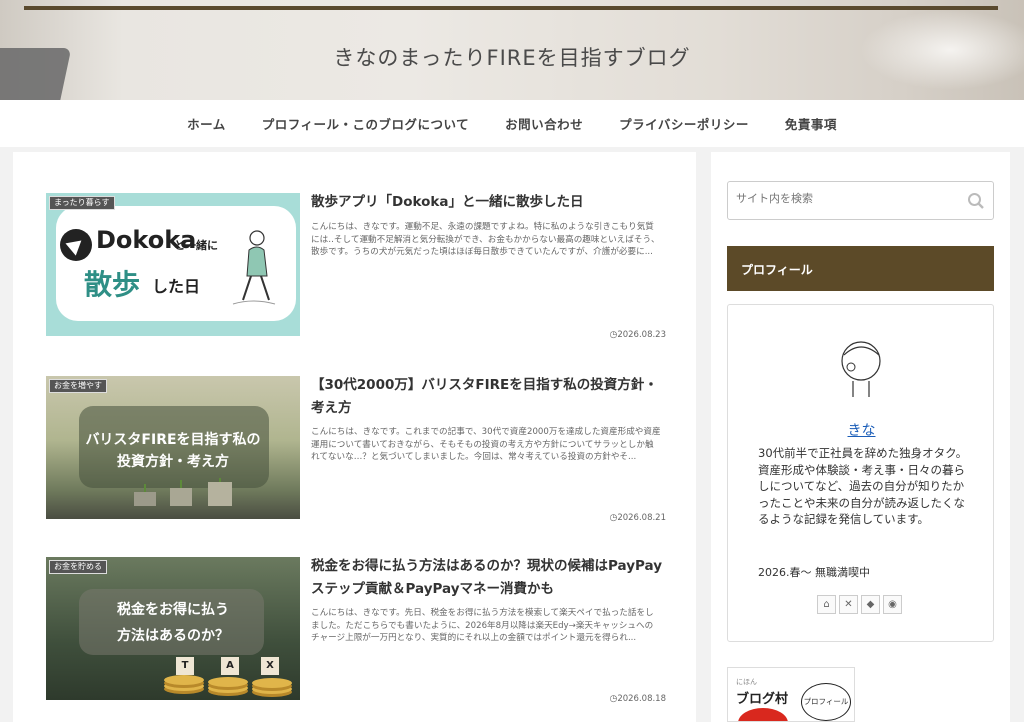 The image size is (1024, 722). Describe the element at coordinates (811, 123) in the screenshot. I see `nav-item-disclaimer: 免責事項` at that location.